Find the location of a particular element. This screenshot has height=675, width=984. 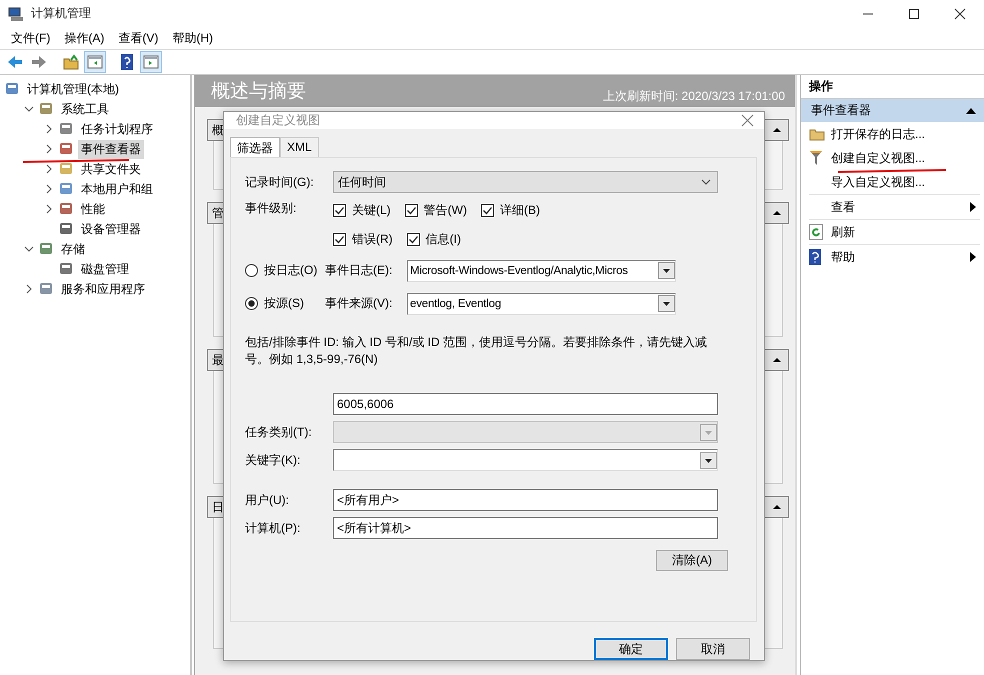

ok-button: 确定 is located at coordinates (631, 649).